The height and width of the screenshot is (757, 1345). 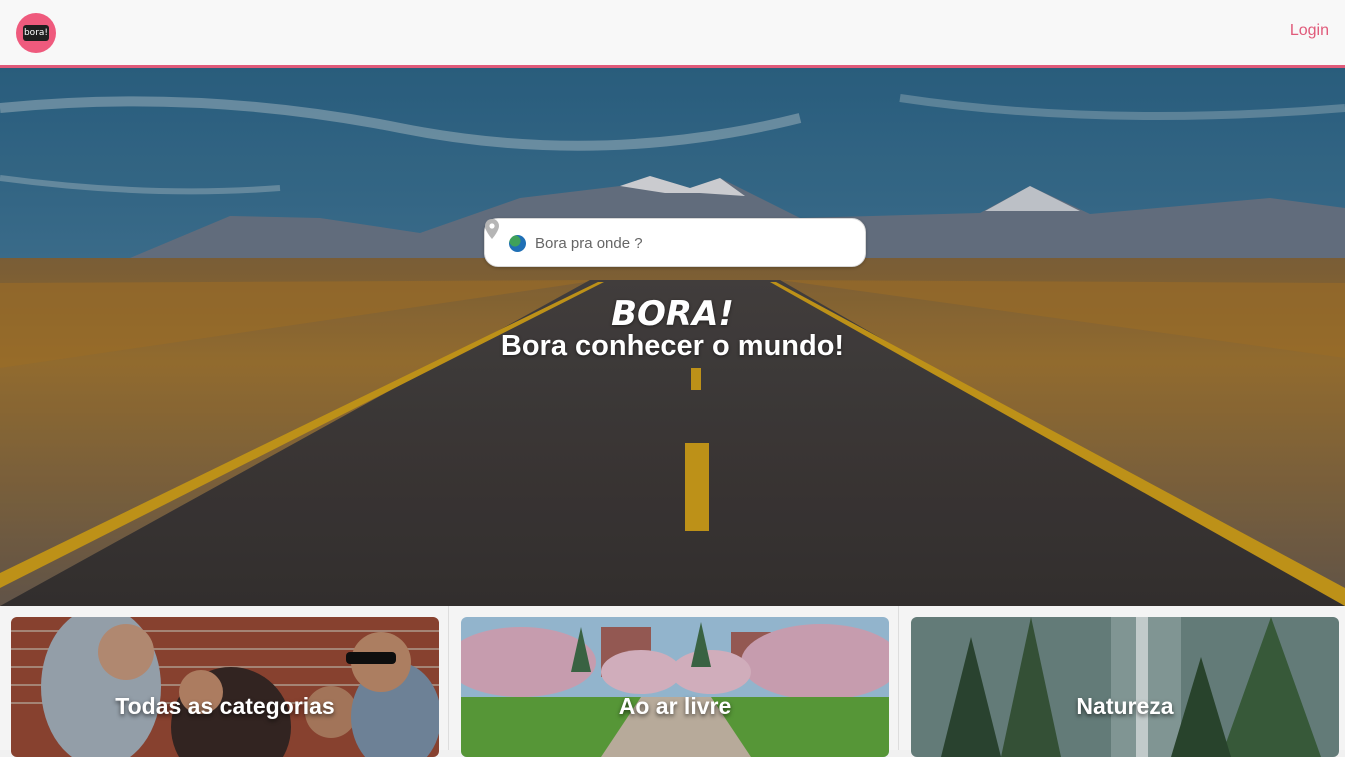 What do you see at coordinates (1125, 706) in the screenshot?
I see `category-label: Natureza` at bounding box center [1125, 706].